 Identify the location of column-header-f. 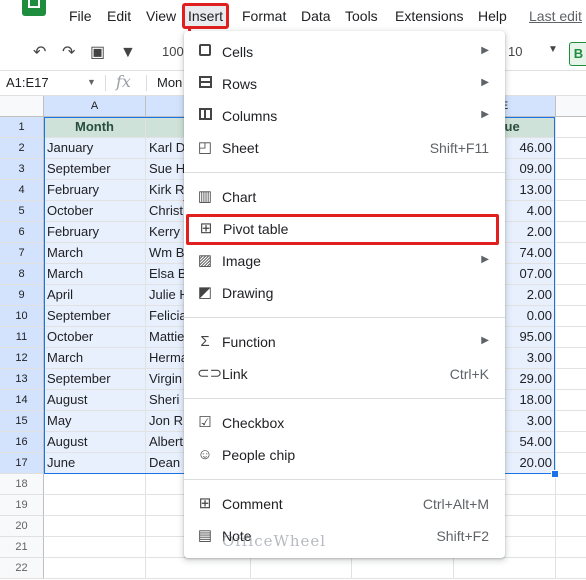
(571, 106).